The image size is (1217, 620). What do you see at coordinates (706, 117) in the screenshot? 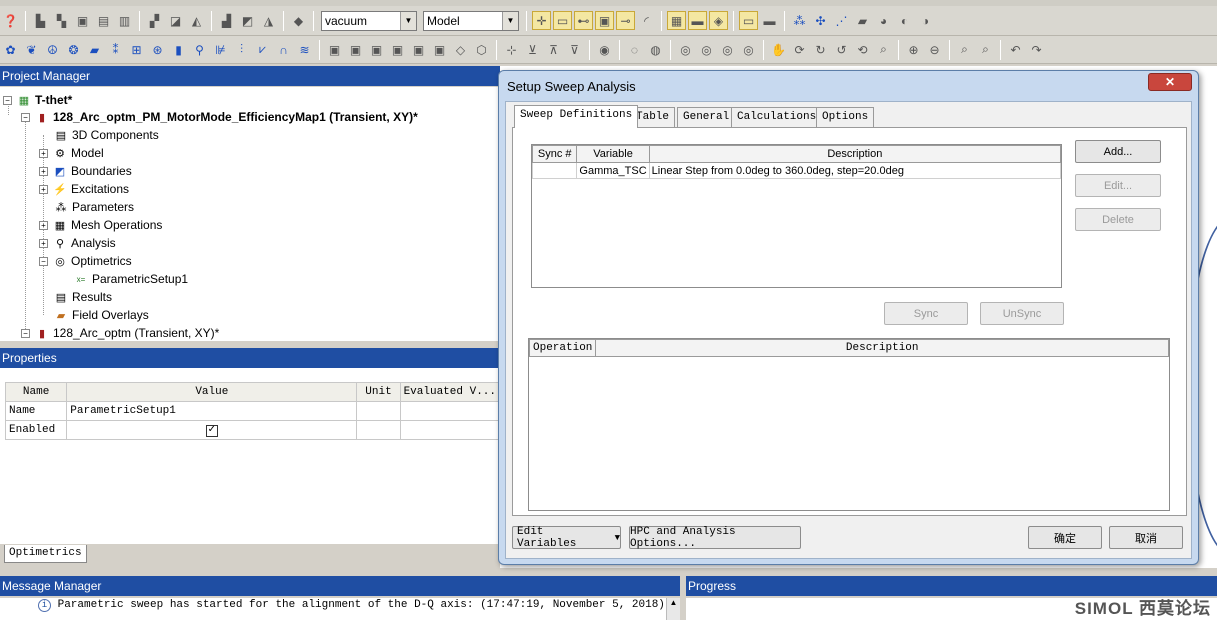
I see `tab-general: General` at bounding box center [706, 117].